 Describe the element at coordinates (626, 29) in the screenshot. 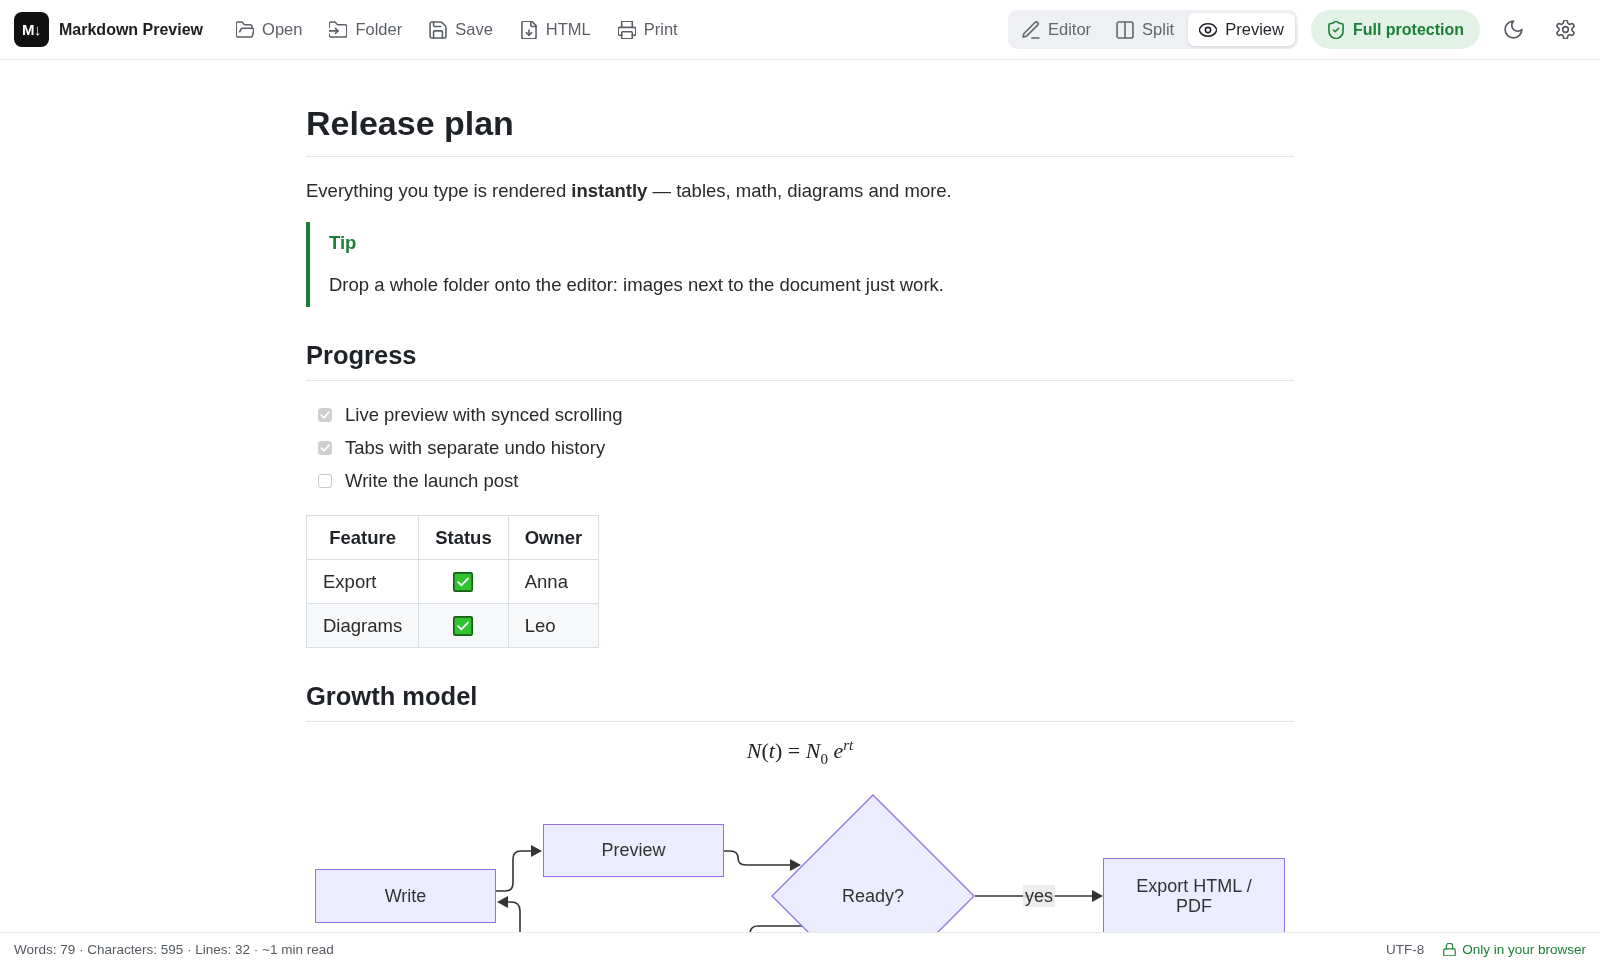

I see `printer-icon` at that location.